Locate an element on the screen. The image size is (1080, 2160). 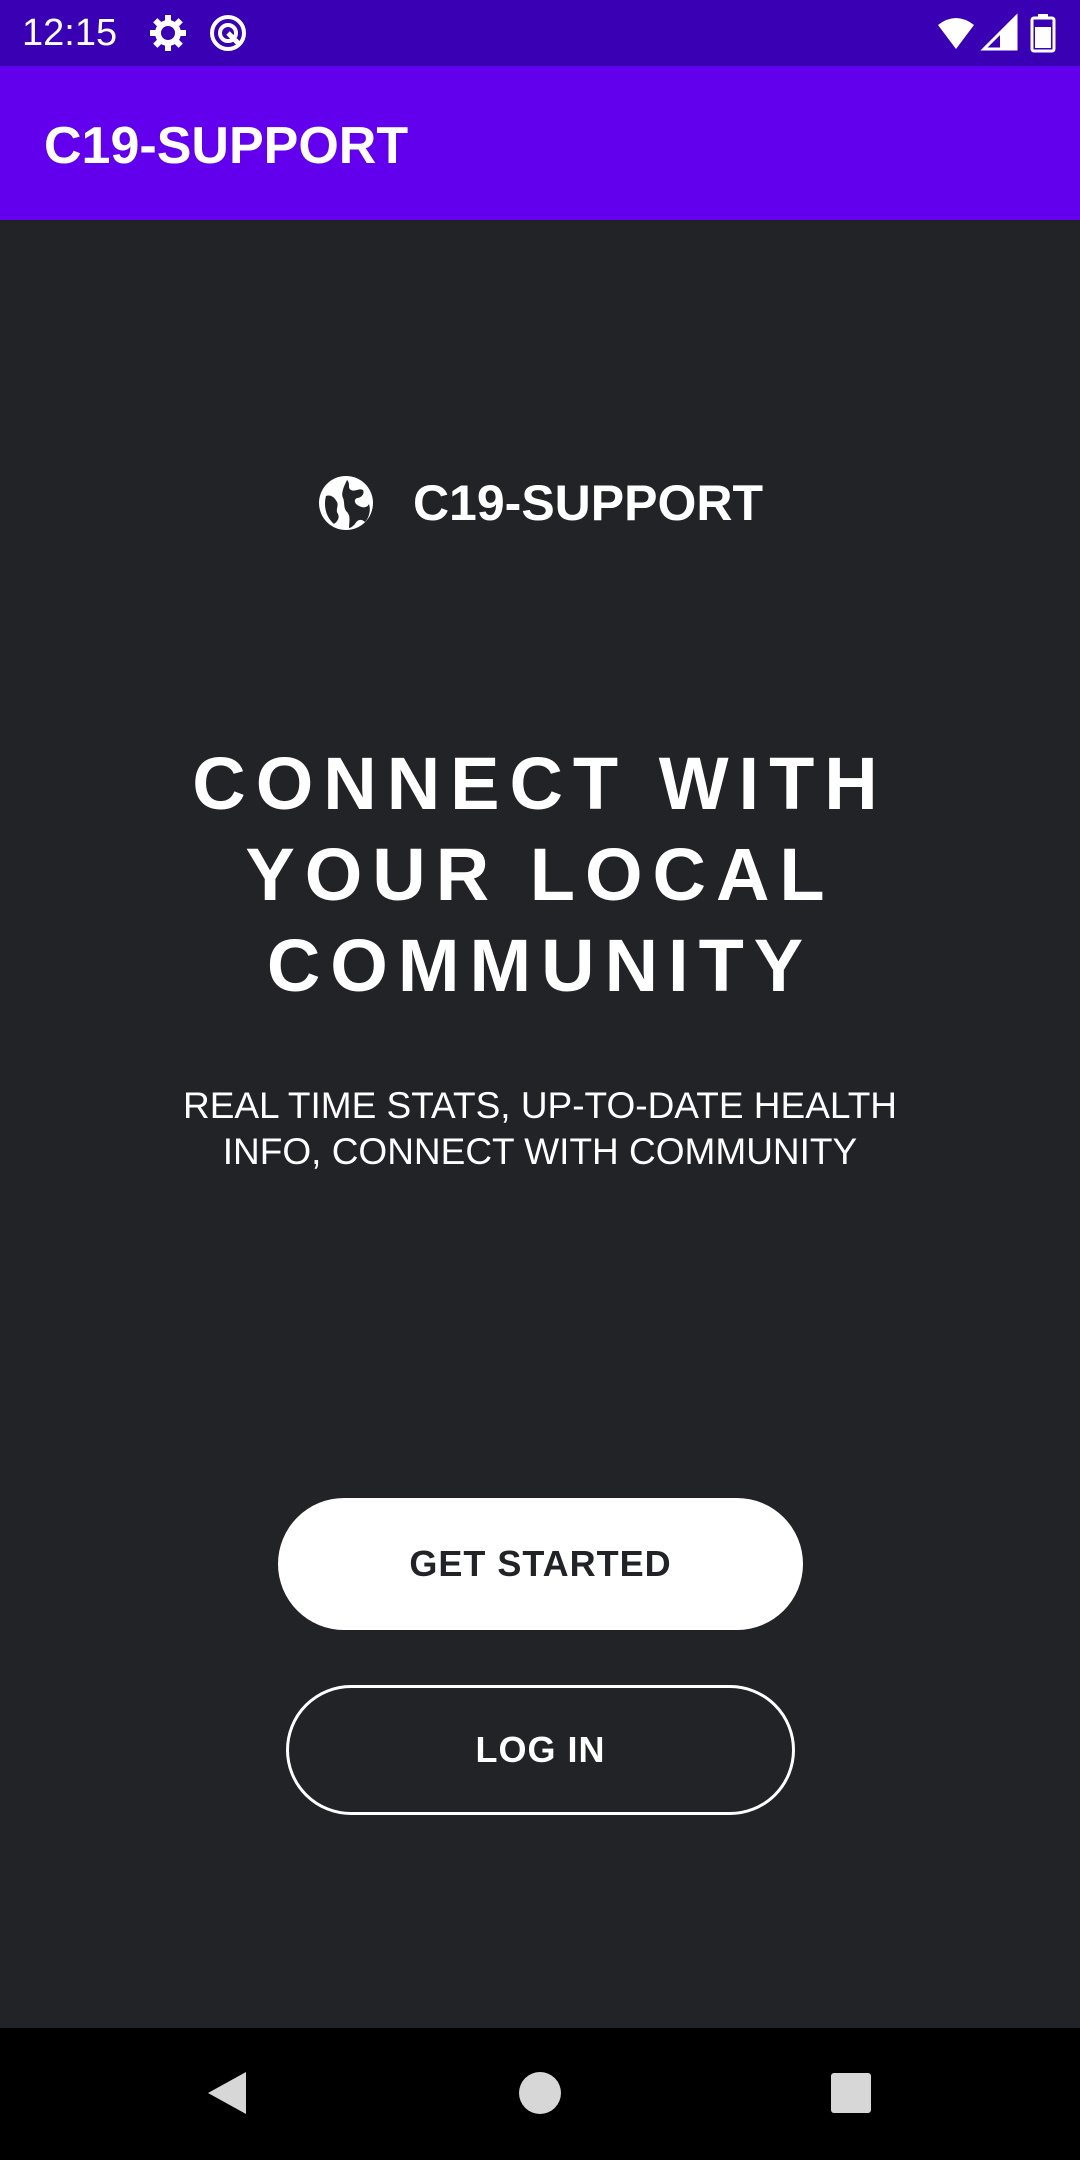
get-started-button: GET STARTED is located at coordinates (540, 1564).